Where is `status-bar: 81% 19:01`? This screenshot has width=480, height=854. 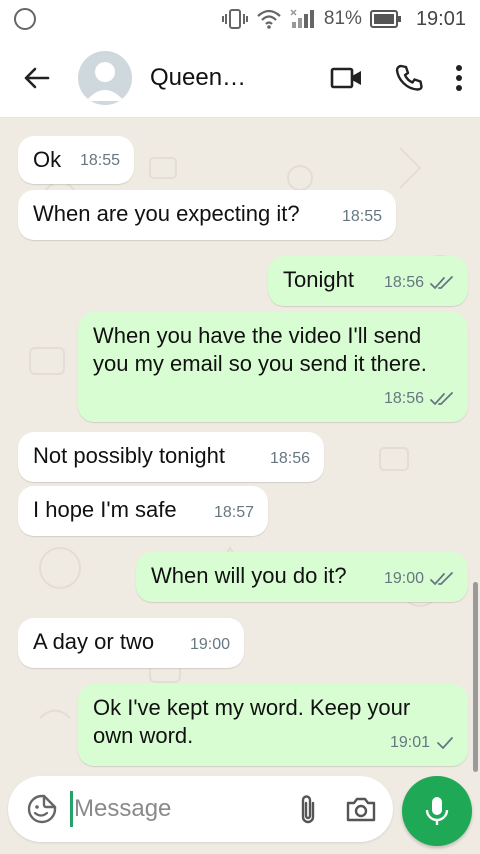 status-bar: 81% 19:01 is located at coordinates (240, 19).